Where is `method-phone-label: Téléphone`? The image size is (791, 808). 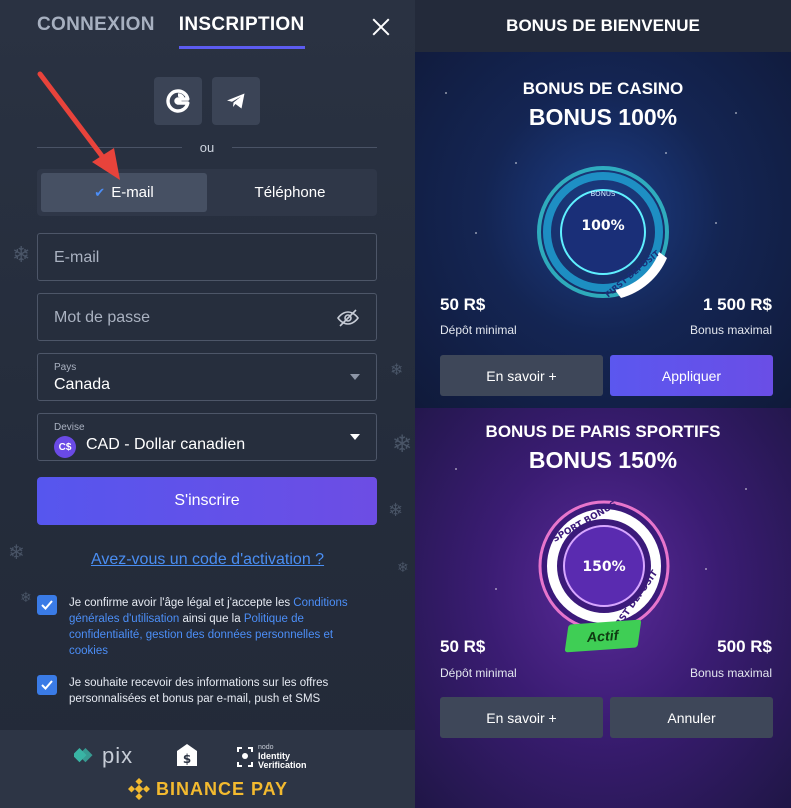
method-phone-label: Téléphone is located at coordinates (290, 192).